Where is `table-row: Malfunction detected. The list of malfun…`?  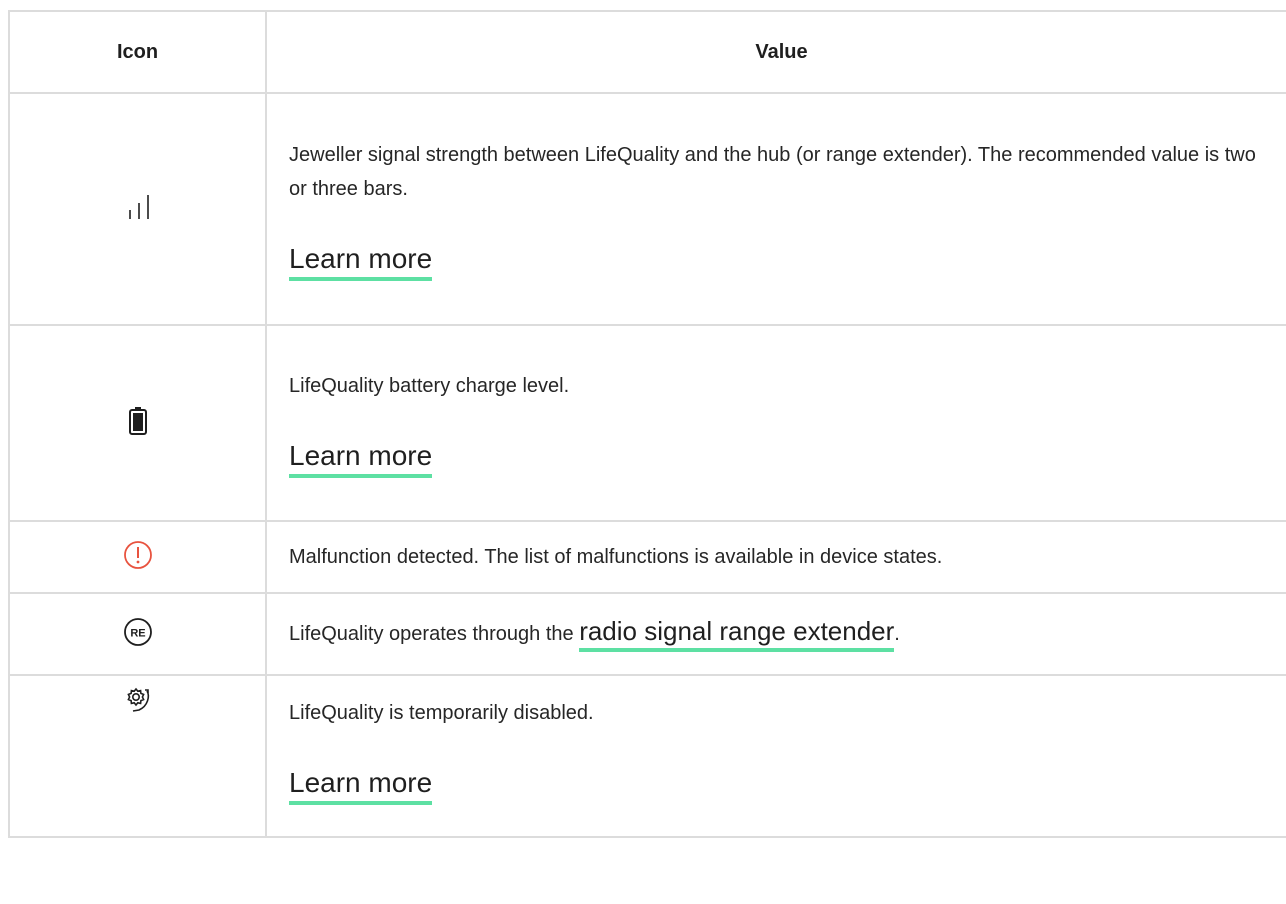 table-row: Malfunction detected. The list of malfun… is located at coordinates (647, 557).